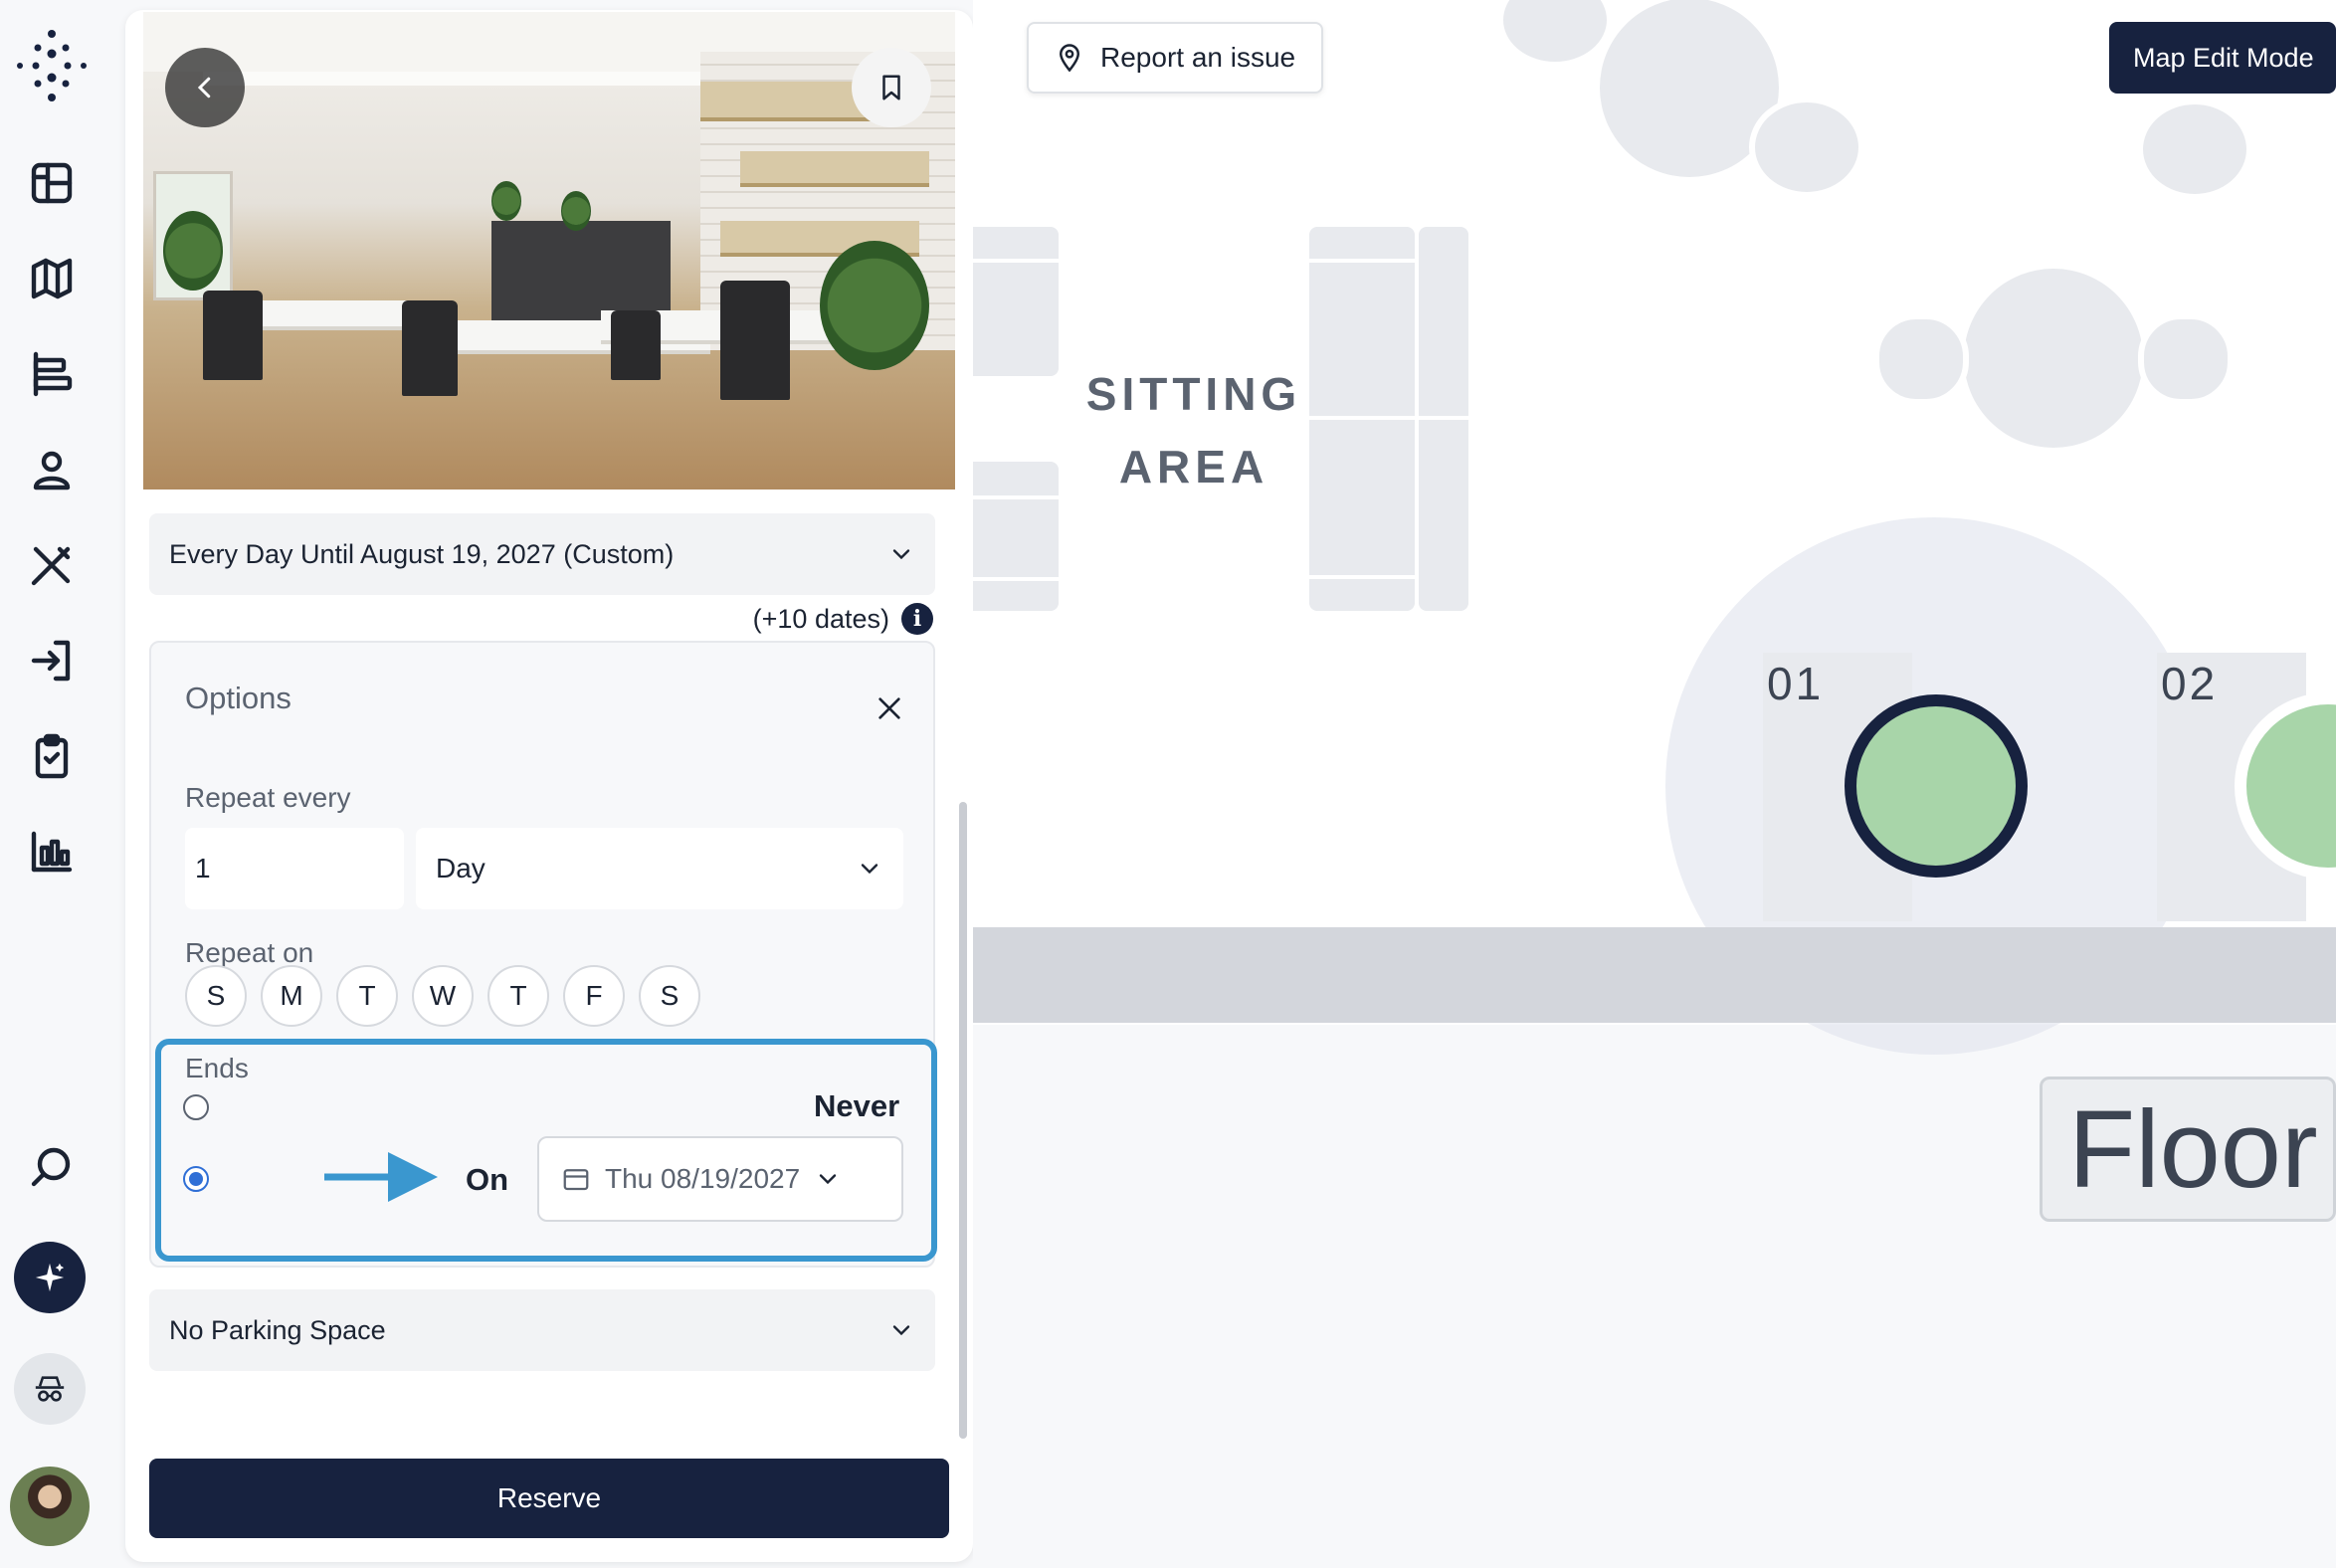 The height and width of the screenshot is (1568, 2336). Describe the element at coordinates (917, 619) in the screenshot. I see `info-icon: i` at that location.